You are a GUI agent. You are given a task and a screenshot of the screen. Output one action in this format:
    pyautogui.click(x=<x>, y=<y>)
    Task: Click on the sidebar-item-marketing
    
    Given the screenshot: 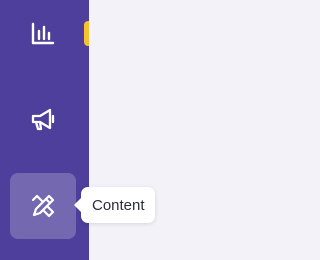 What is the action you would take?
    pyautogui.click(x=43, y=120)
    